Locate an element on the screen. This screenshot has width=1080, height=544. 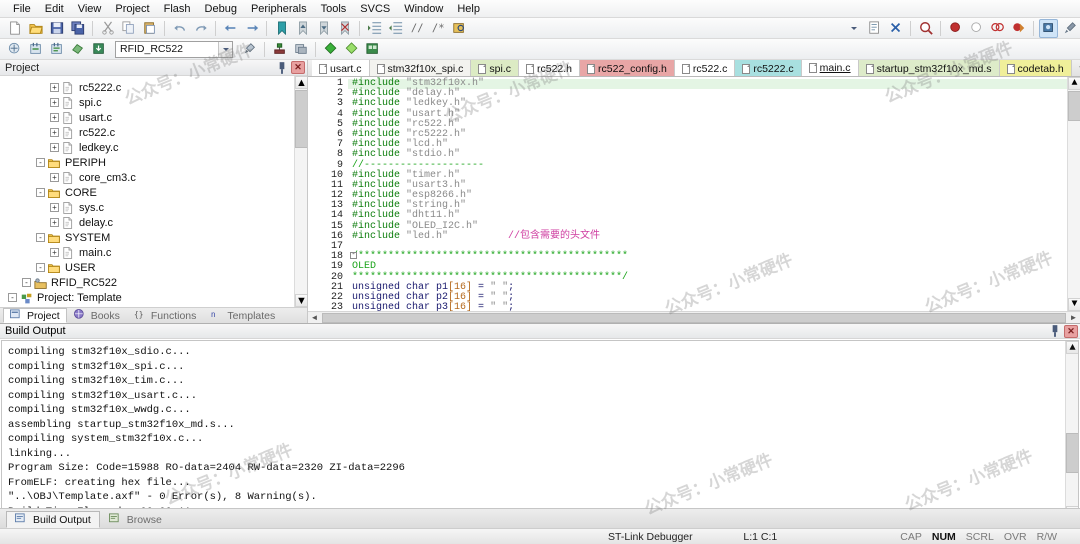
manage-run-env-icon is located at coordinates (300, 49).